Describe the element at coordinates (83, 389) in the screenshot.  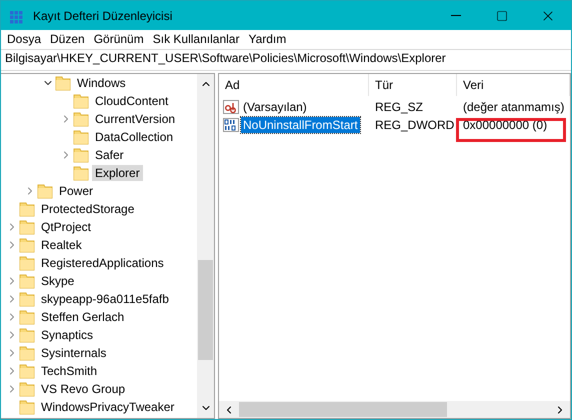
I see `tree-item: VS Revo Group` at that location.